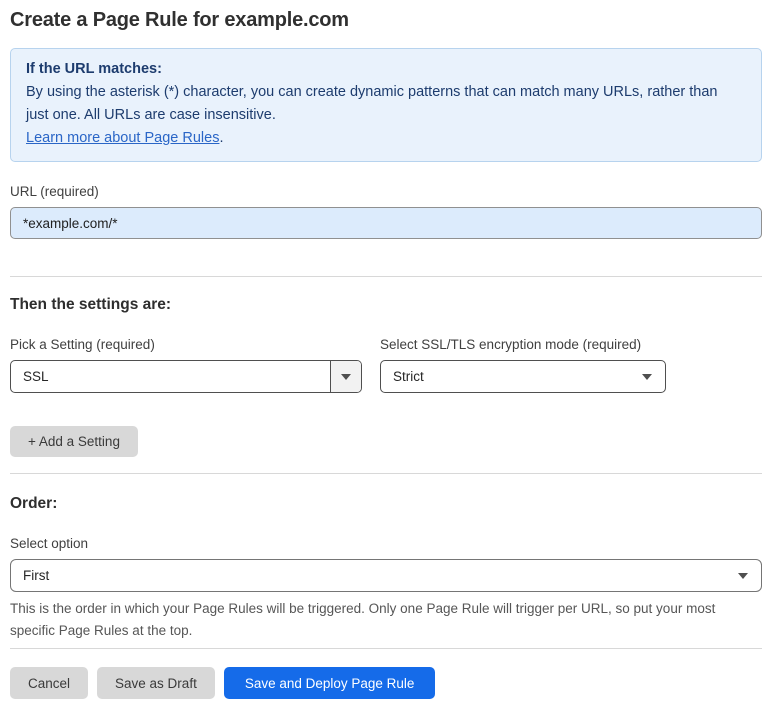 The image size is (772, 711). What do you see at coordinates (386, 138) in the screenshot?
I see `info-box-link-line: Learn more about Page Rules.` at bounding box center [386, 138].